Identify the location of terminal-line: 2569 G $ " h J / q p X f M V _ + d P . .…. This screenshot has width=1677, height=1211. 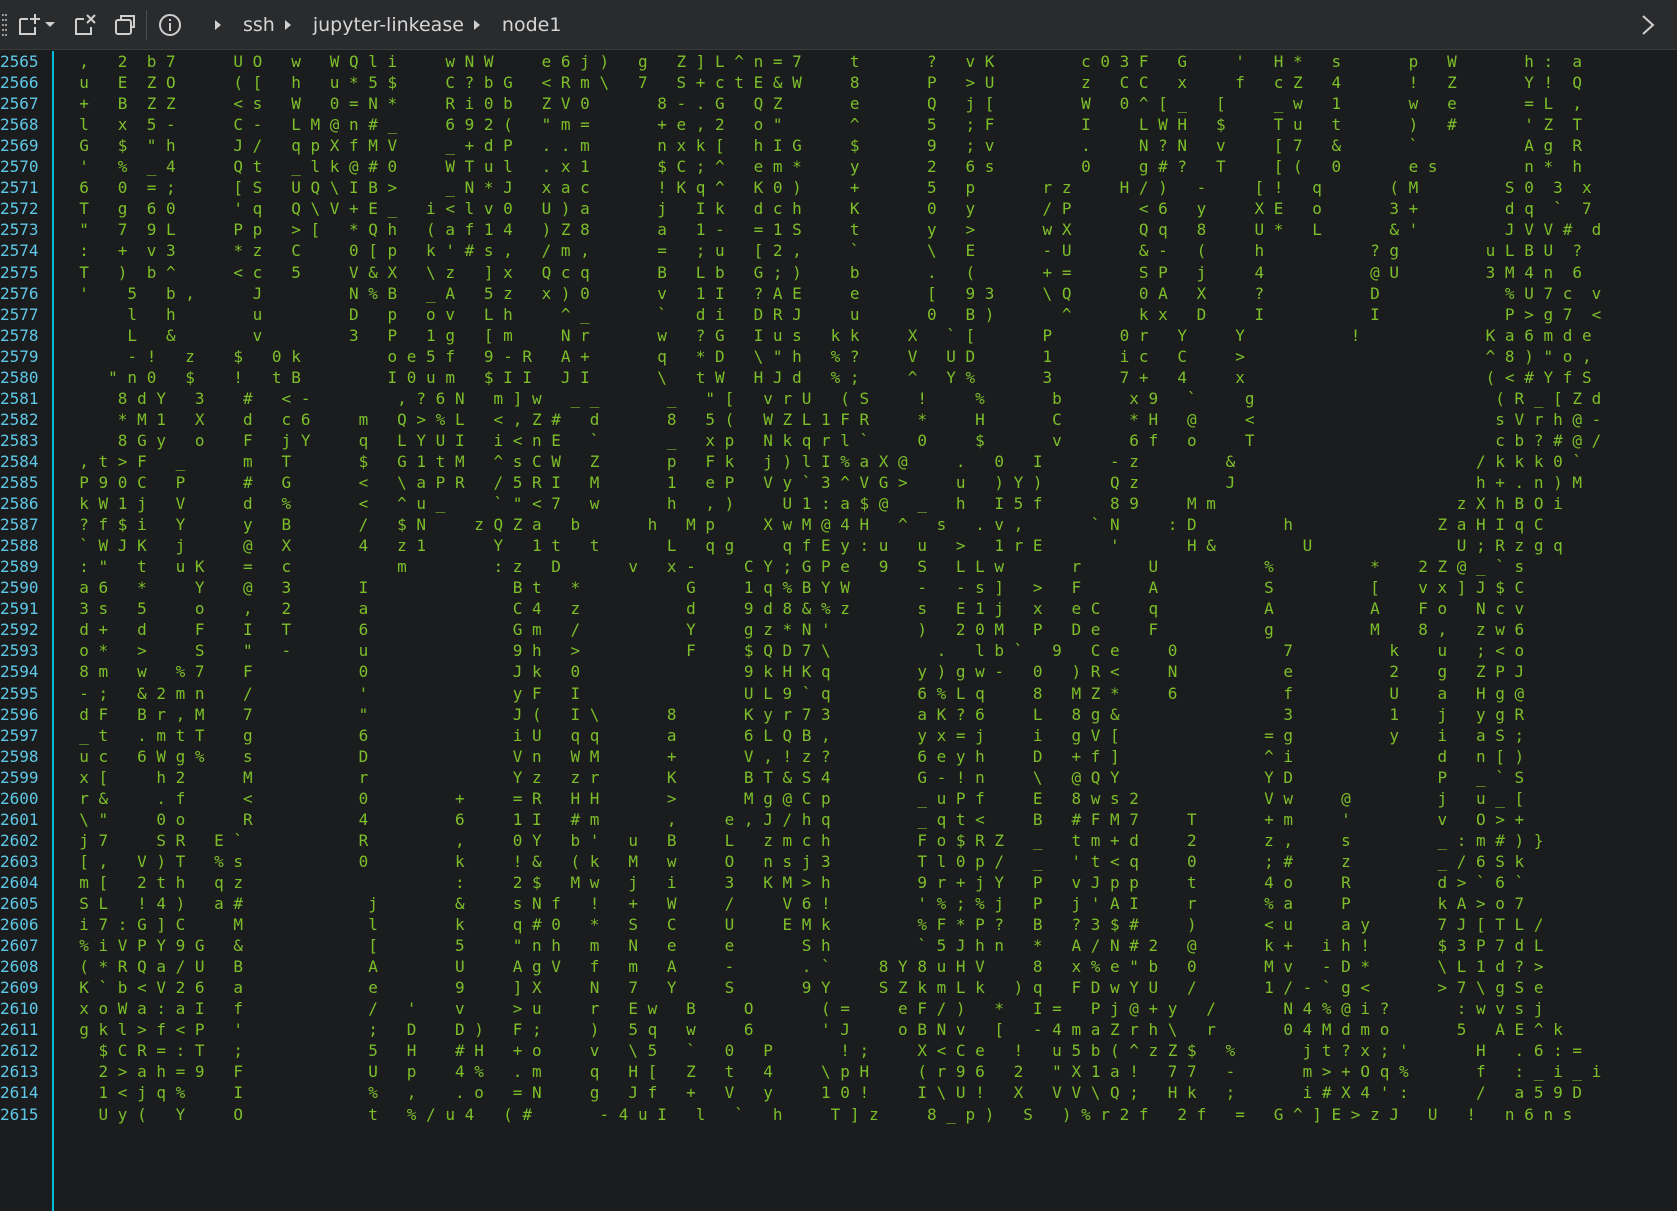
(838, 146).